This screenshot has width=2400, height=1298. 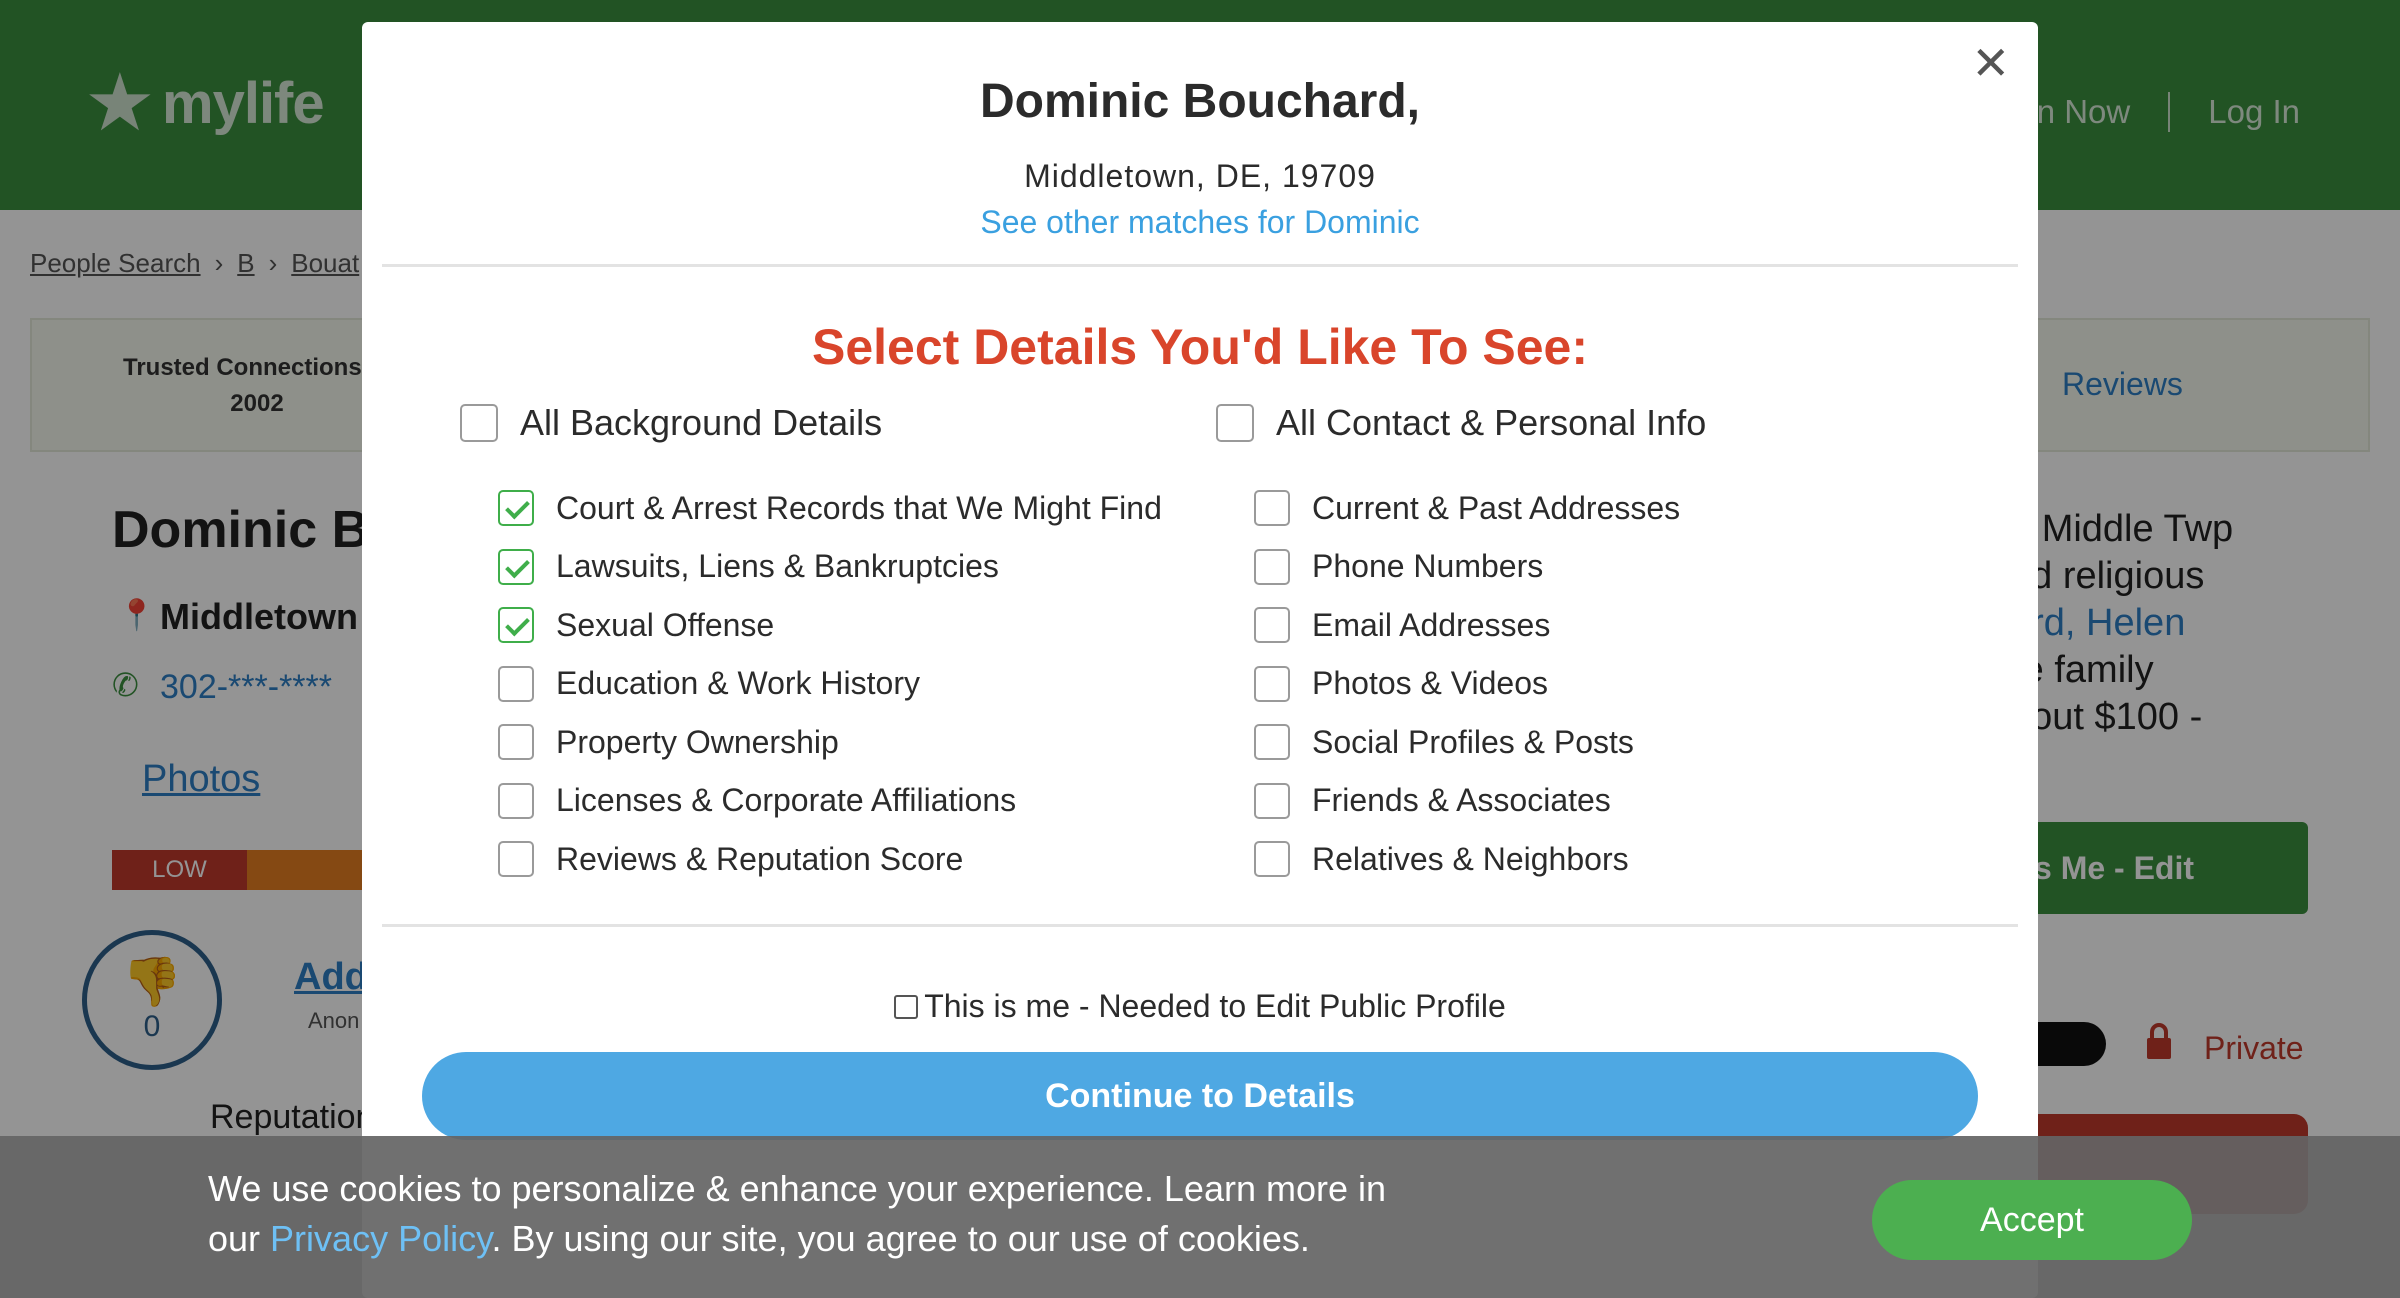 What do you see at coordinates (1200, 1096) in the screenshot?
I see `continue-to-details-button: Continue to Details` at bounding box center [1200, 1096].